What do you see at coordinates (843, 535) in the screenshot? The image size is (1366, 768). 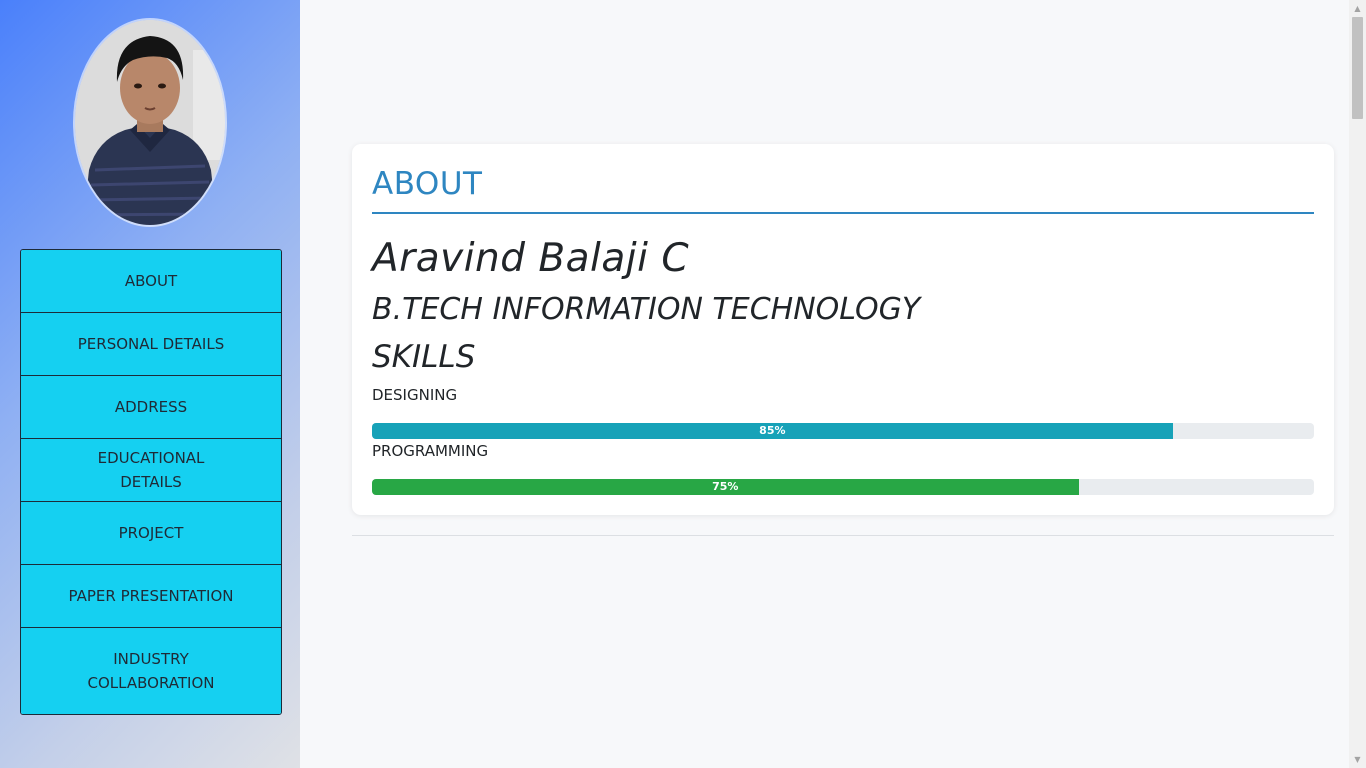 I see `section-divider` at bounding box center [843, 535].